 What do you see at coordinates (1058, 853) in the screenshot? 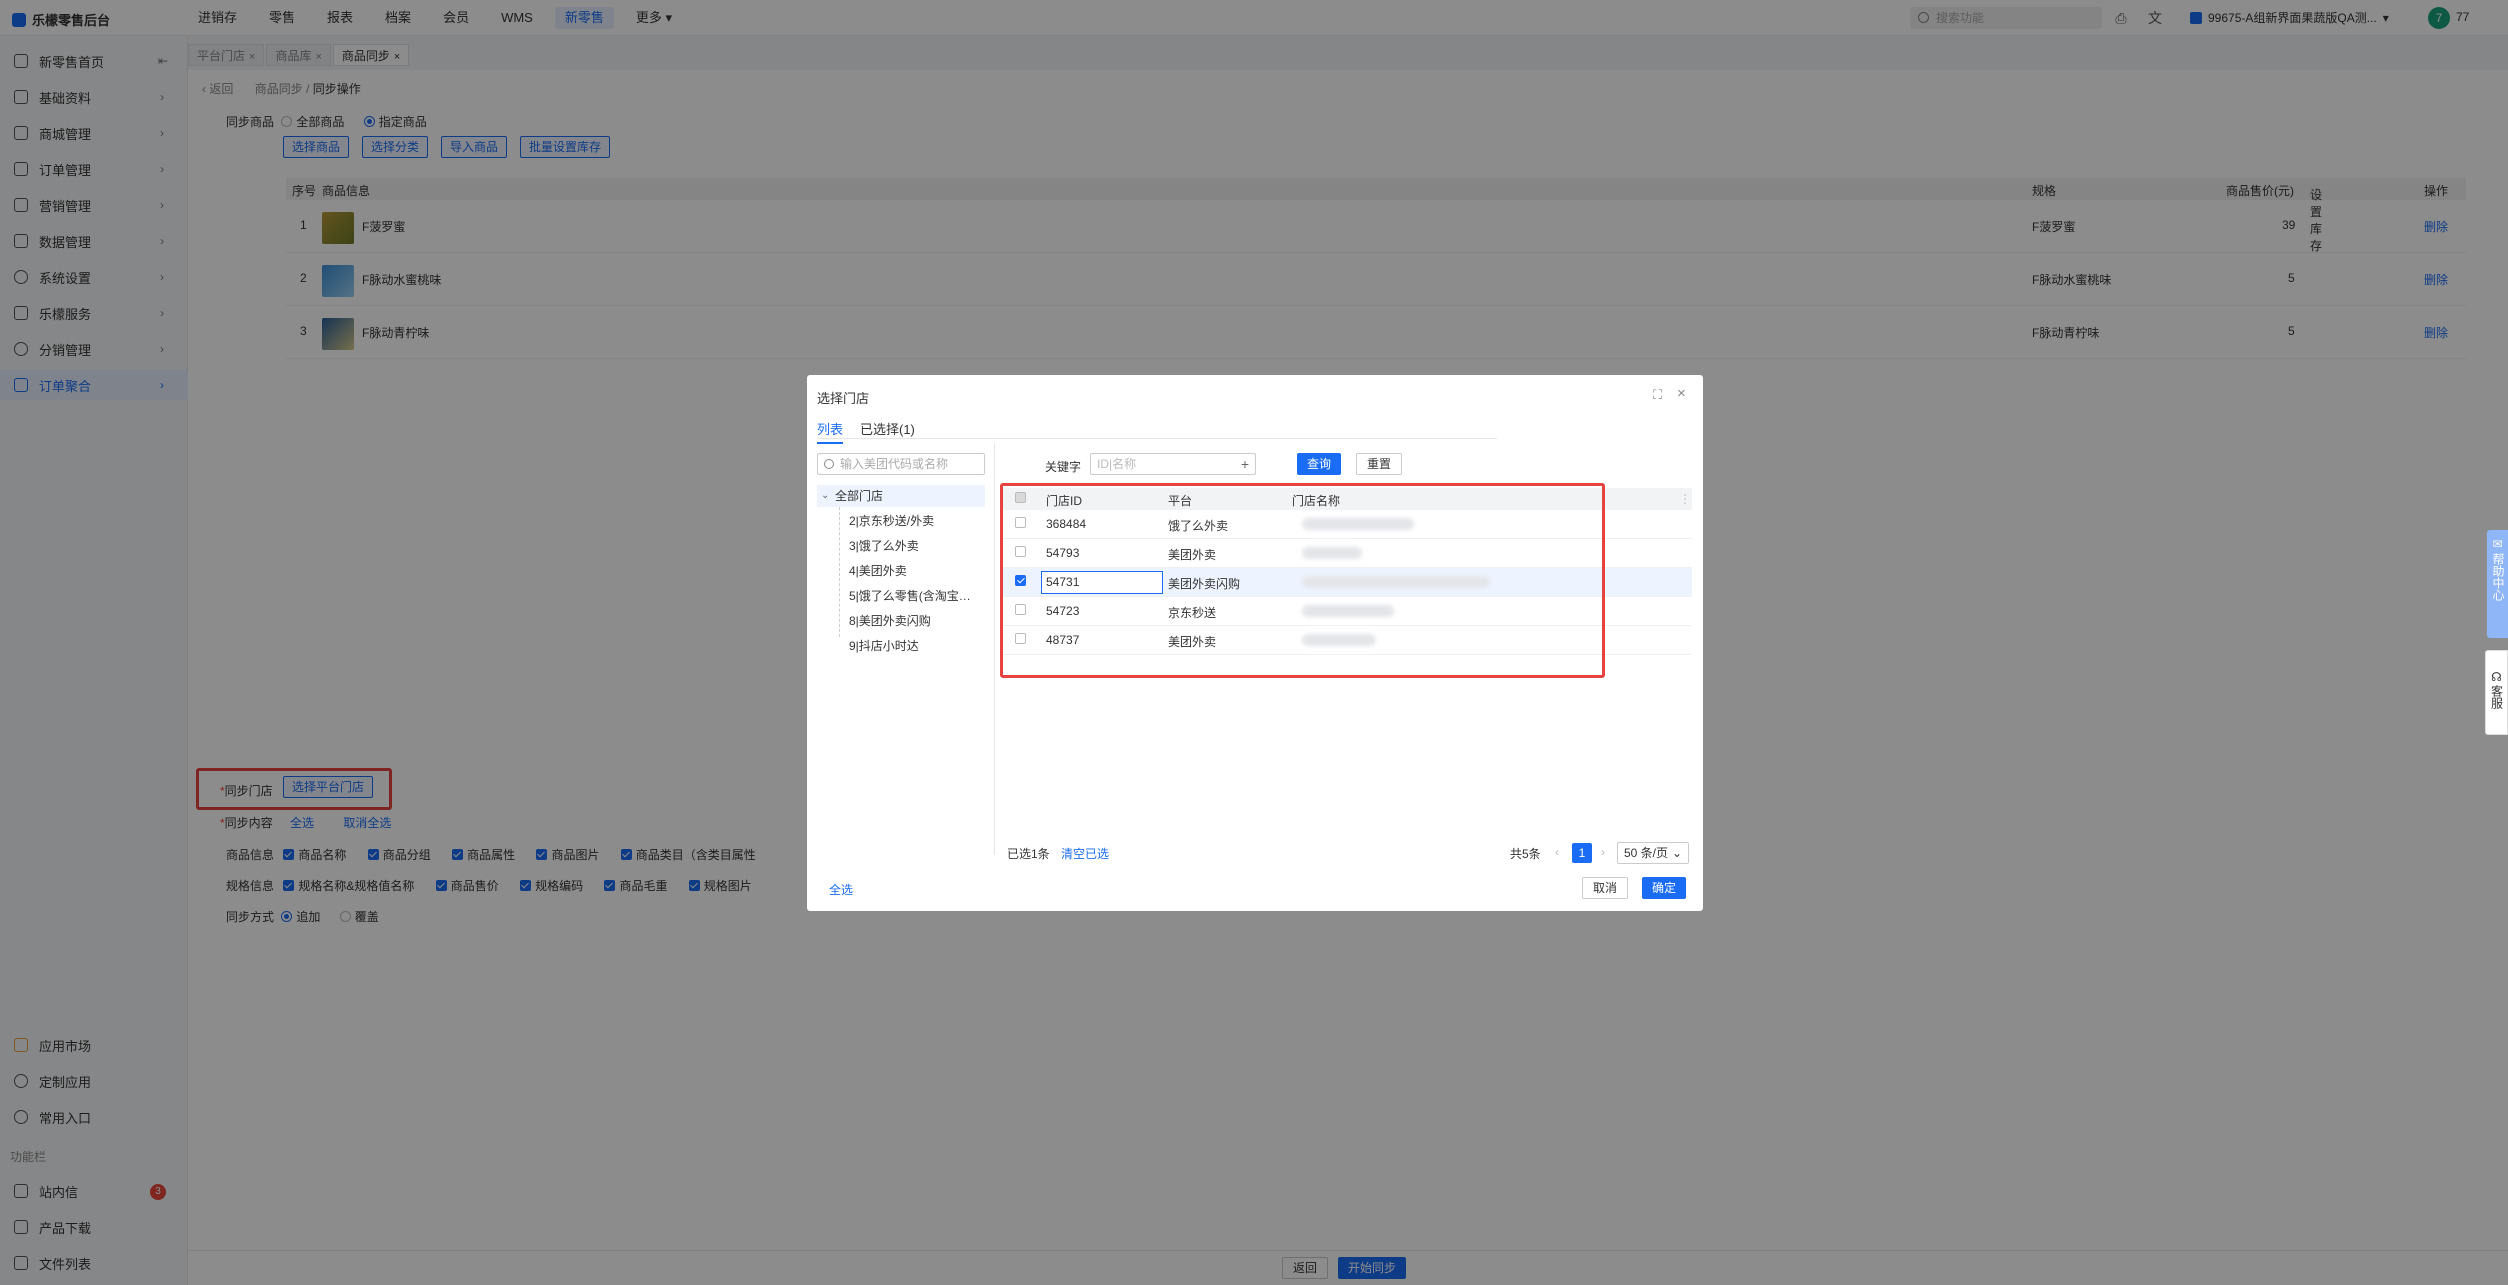
I see `selection-summary: 已选1条 清空已选` at bounding box center [1058, 853].